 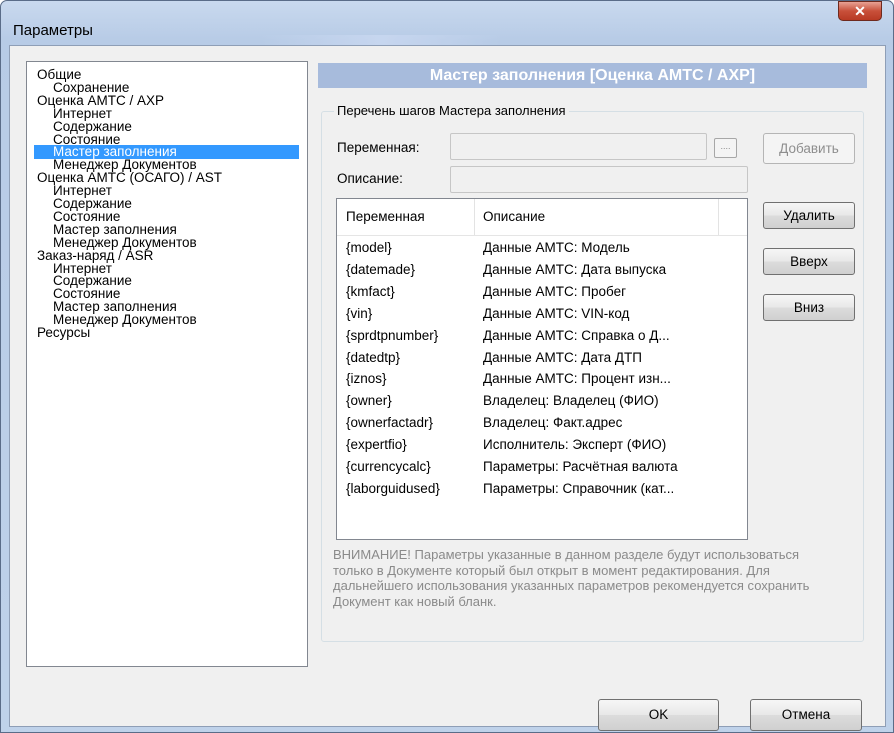 What do you see at coordinates (556, 247) in the screenshot?
I see `cell-description: Данные АМТС: Модель` at bounding box center [556, 247].